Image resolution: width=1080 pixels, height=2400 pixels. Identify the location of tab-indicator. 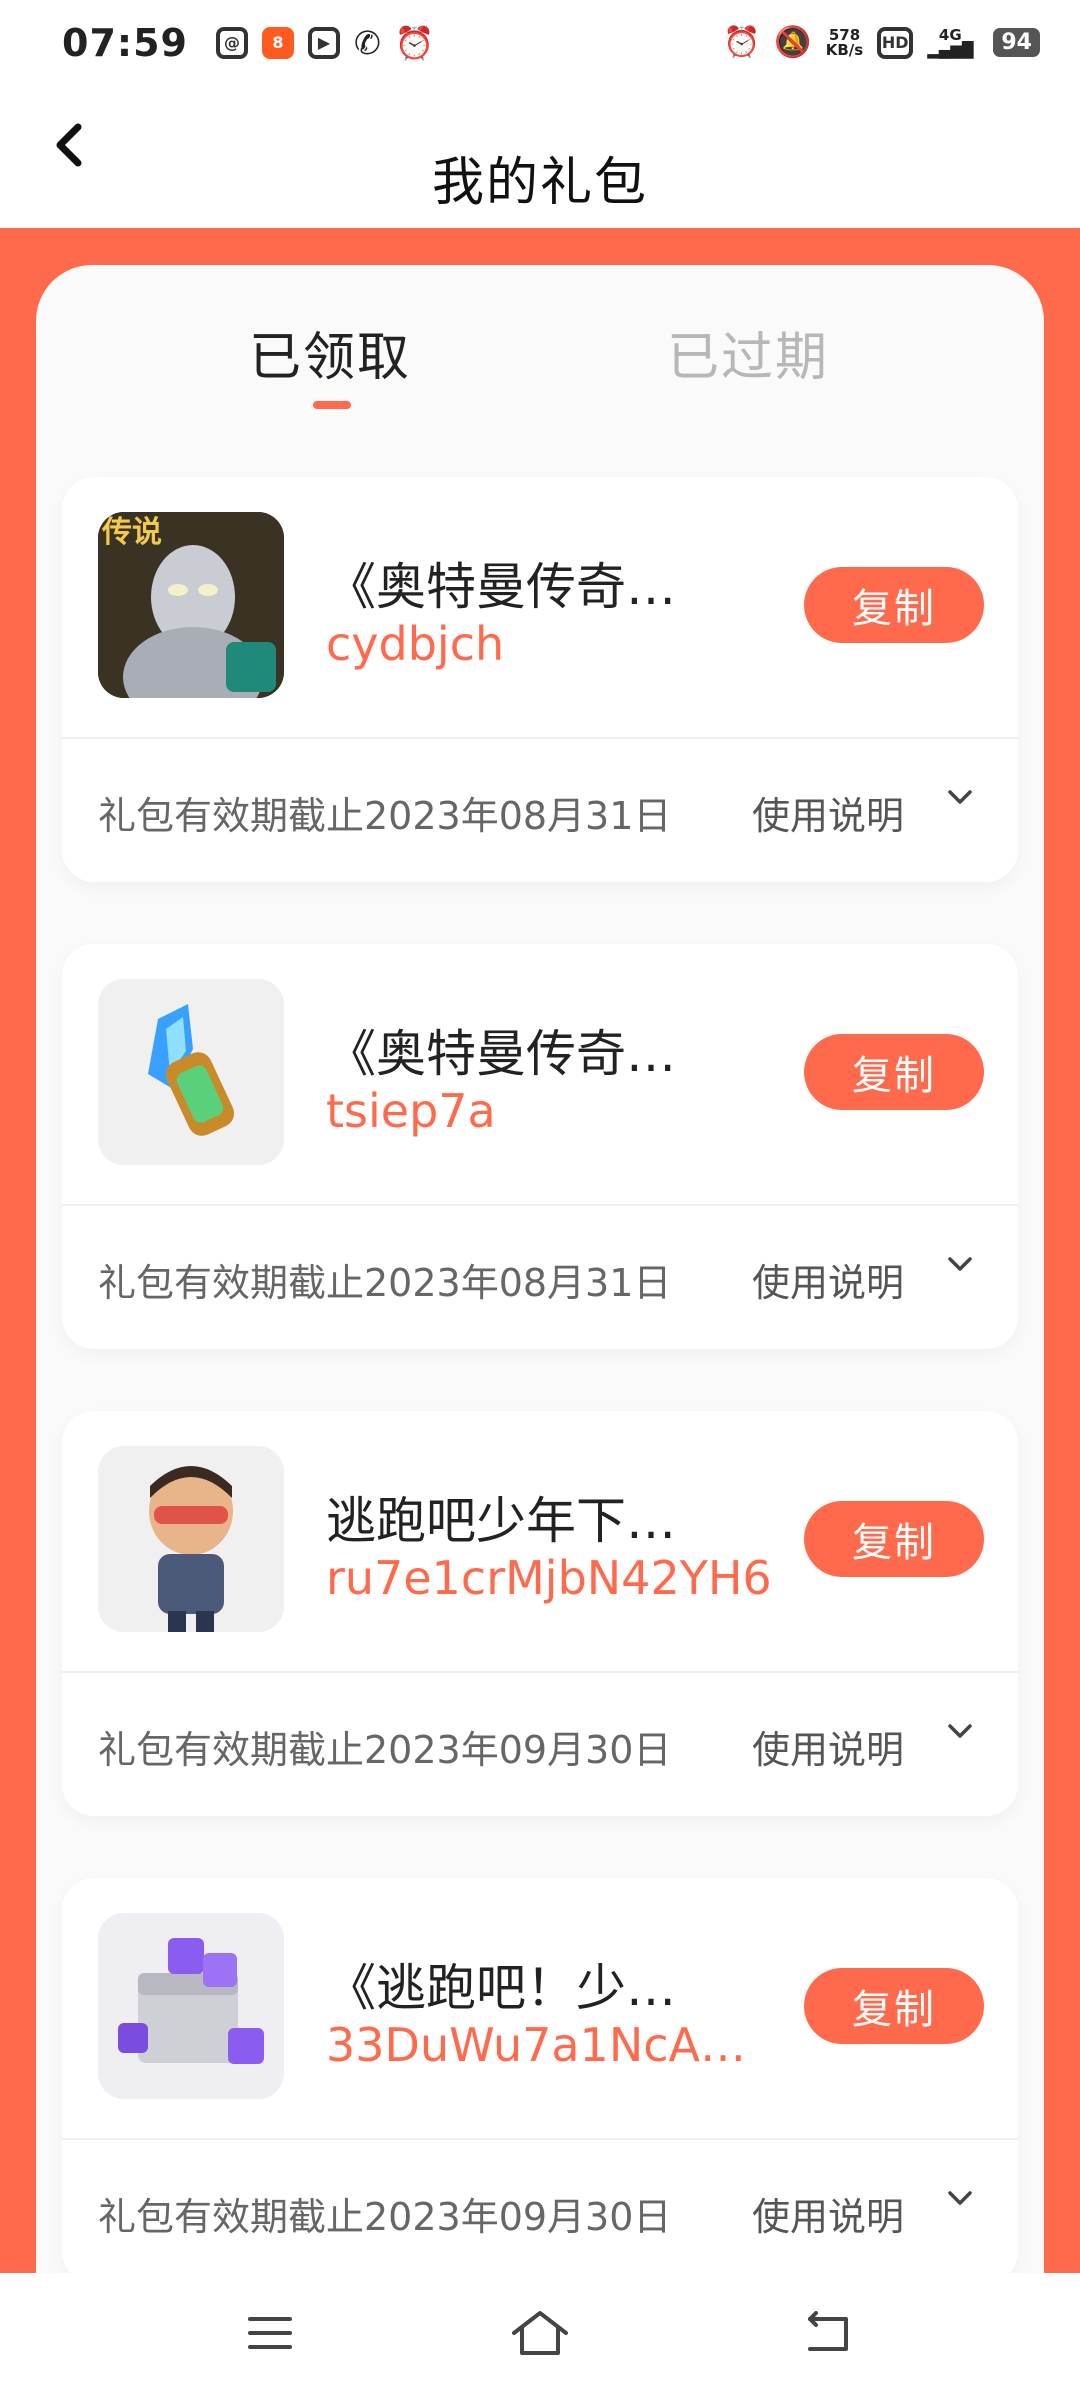
(332, 405).